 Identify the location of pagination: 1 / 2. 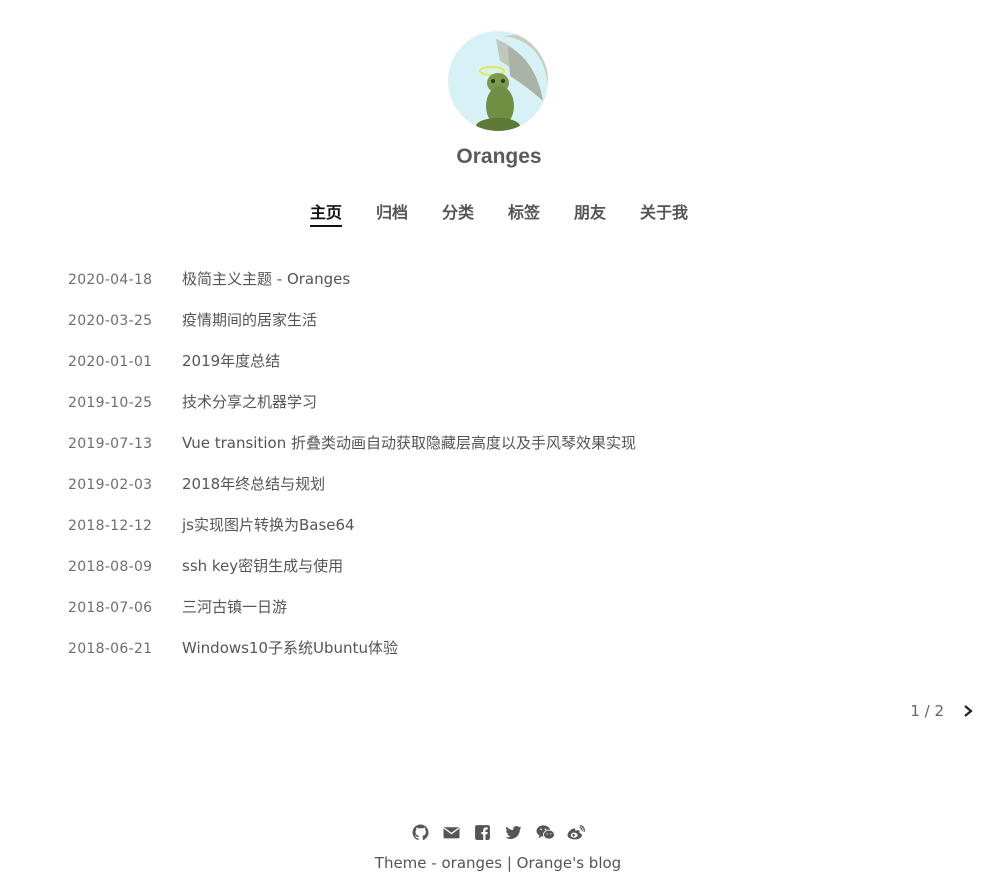
(943, 711).